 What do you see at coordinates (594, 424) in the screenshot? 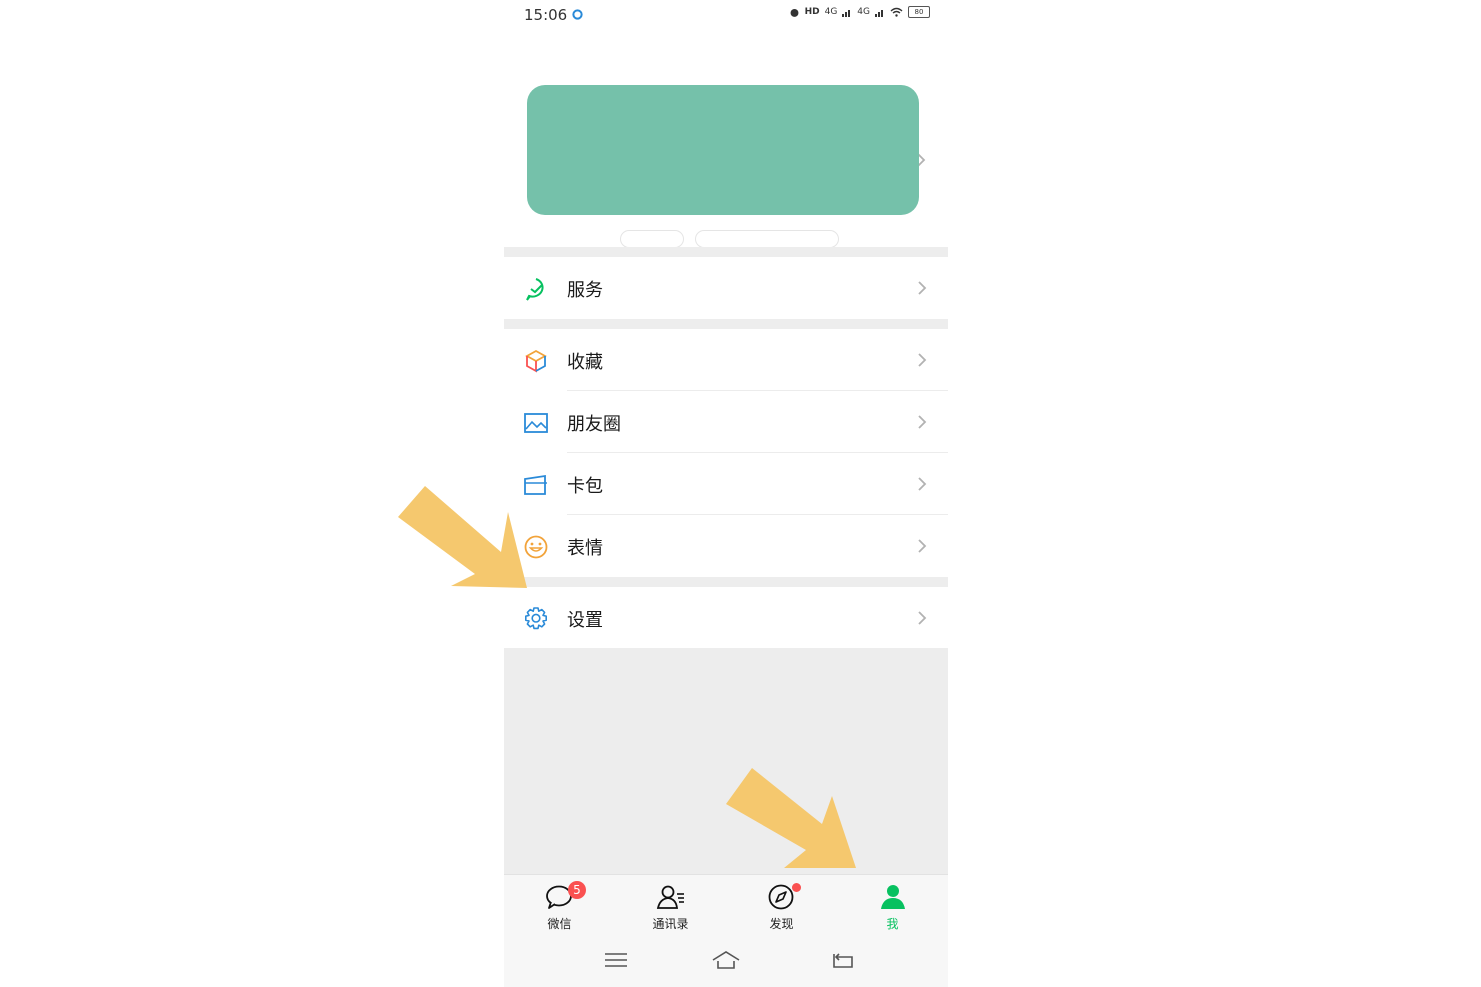
I see `moments-label: 朋友圈` at bounding box center [594, 424].